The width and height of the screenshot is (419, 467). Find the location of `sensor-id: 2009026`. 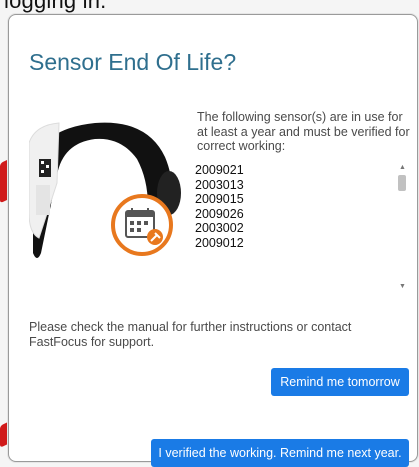

sensor-id: 2009026 is located at coordinates (219, 213).